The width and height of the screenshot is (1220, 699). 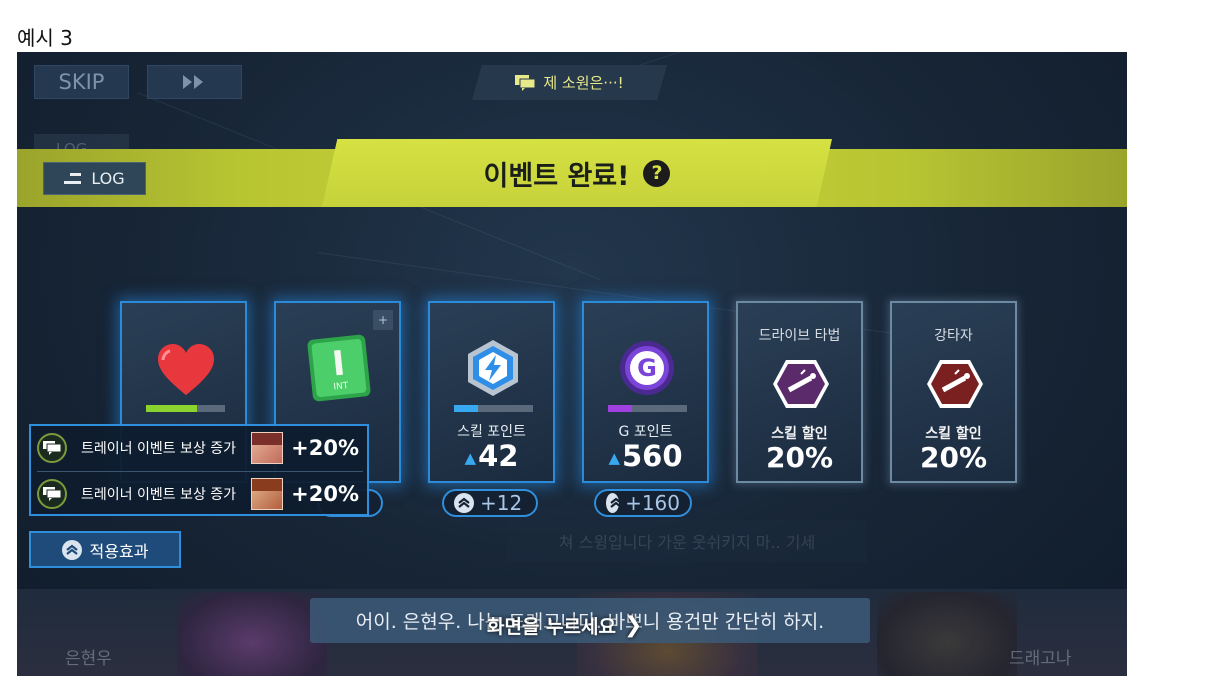 What do you see at coordinates (687, 541) in the screenshot?
I see `ghost-background-text: 쳐 스윙입니다 가운 웃쉬키지 마.. 기세` at bounding box center [687, 541].